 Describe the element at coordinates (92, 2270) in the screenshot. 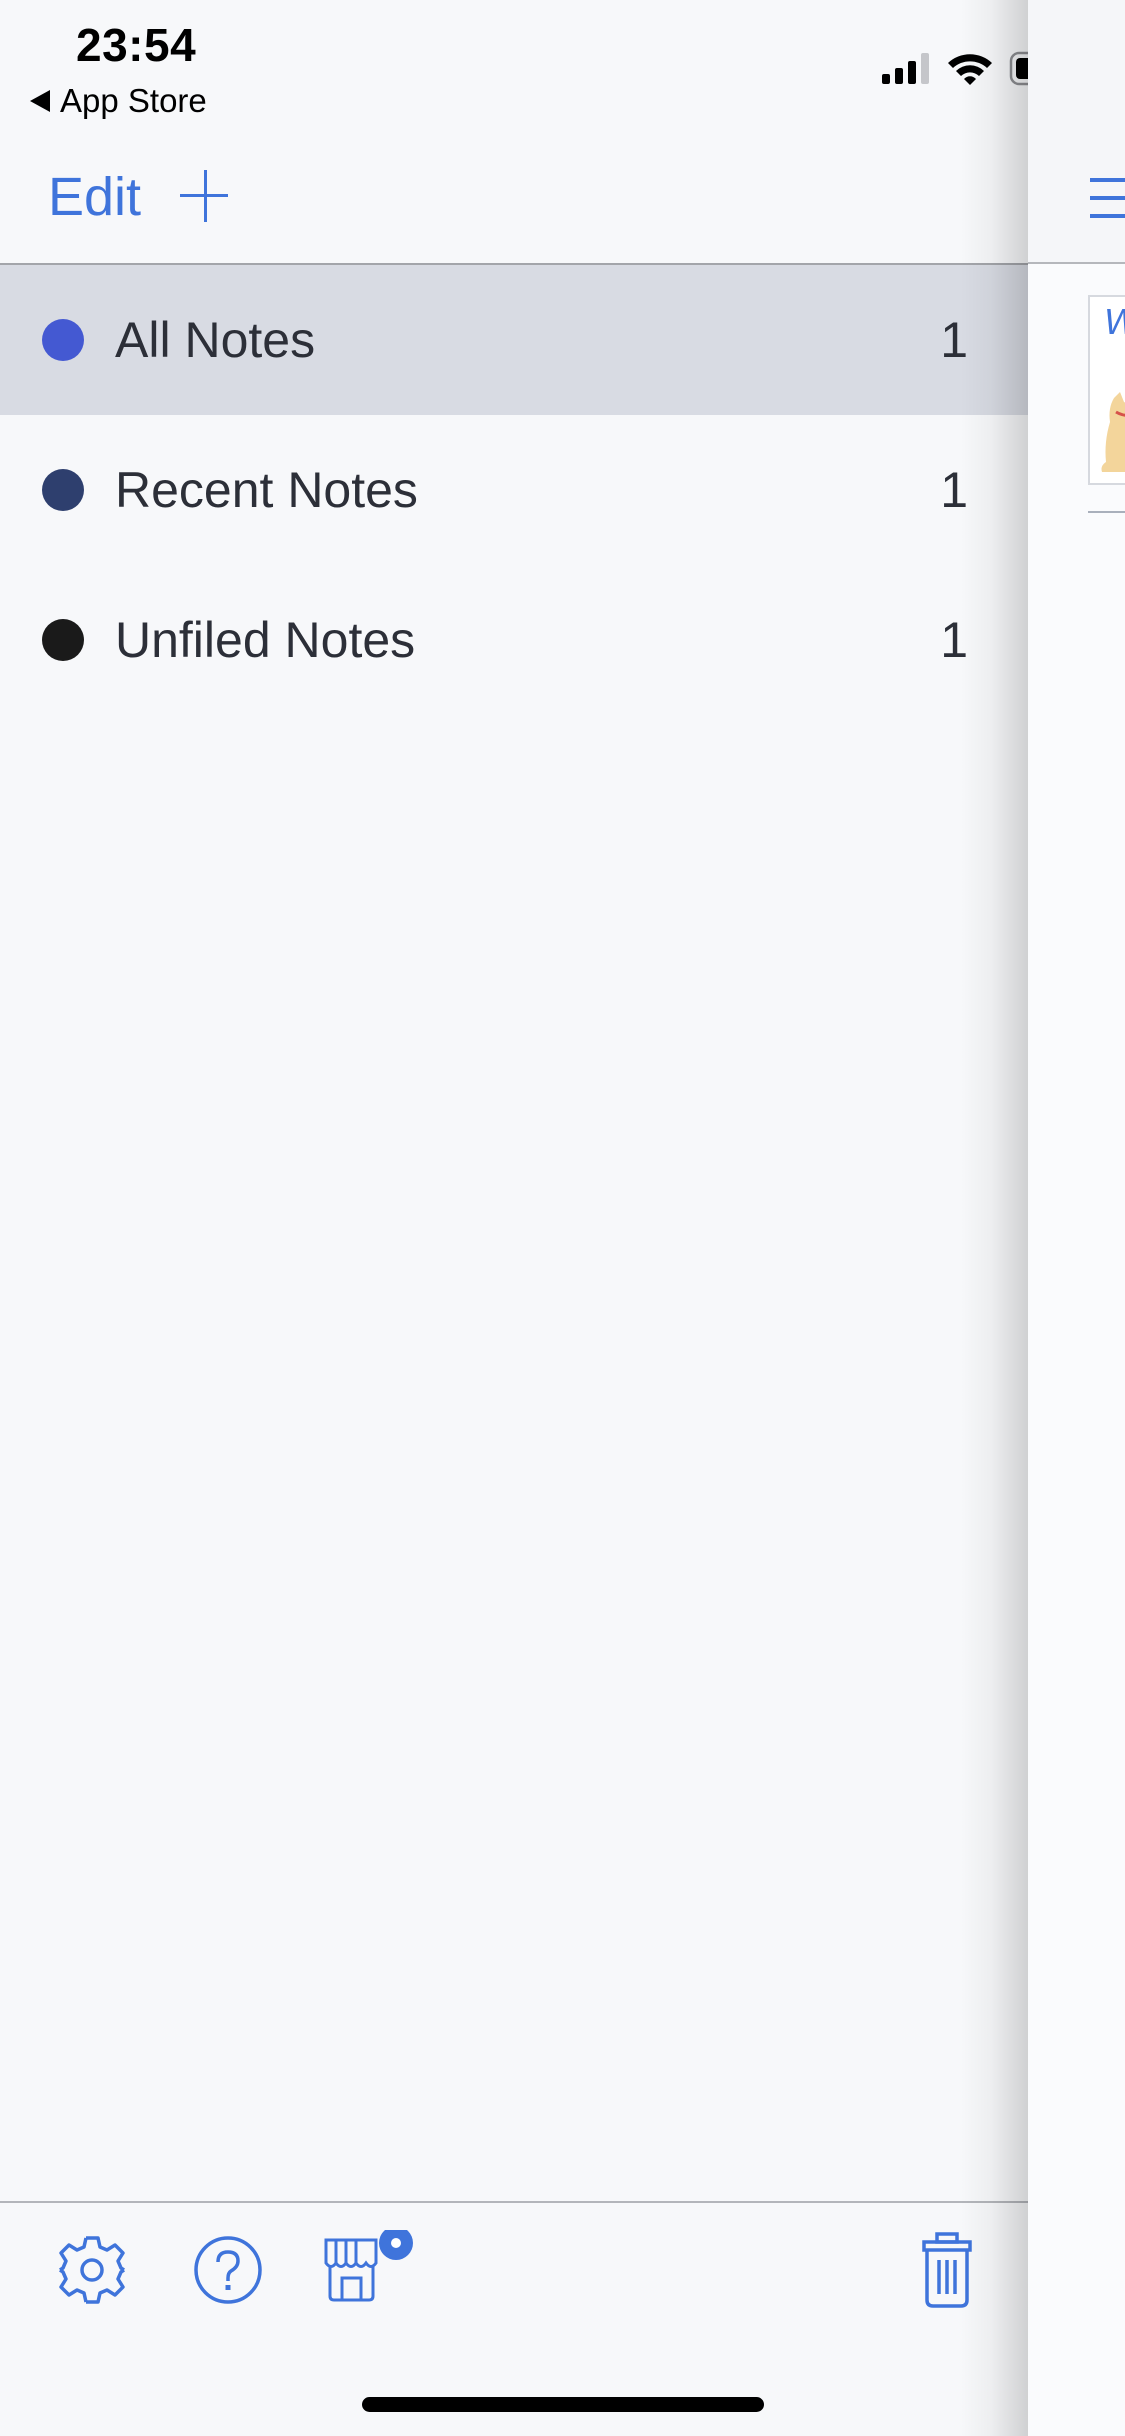

I see `gear-icon` at that location.